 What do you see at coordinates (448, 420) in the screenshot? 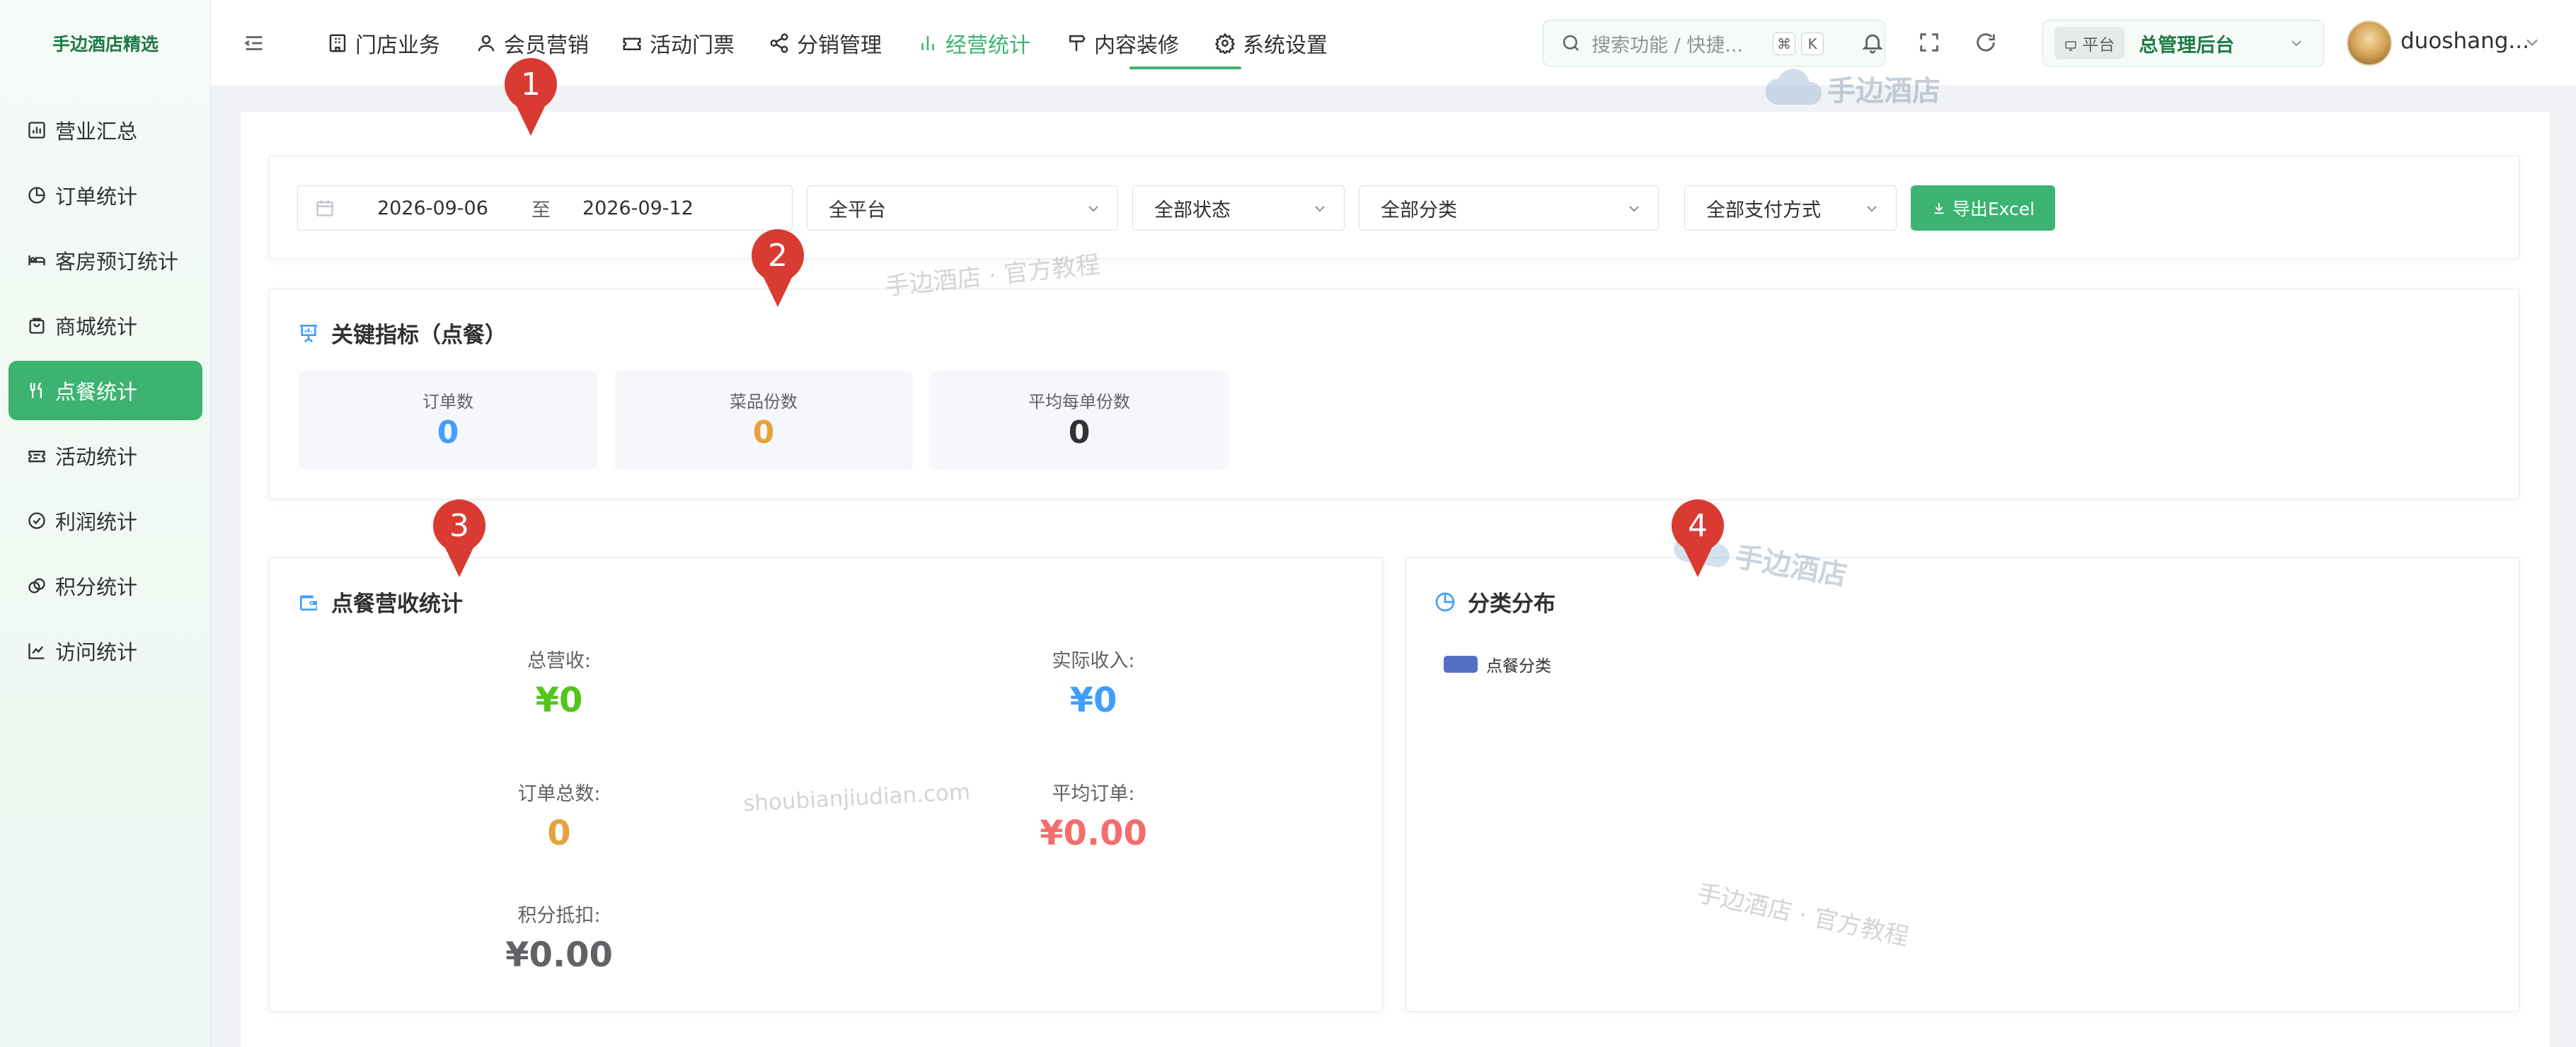
I see `metric-order-count: 订单数 0` at bounding box center [448, 420].